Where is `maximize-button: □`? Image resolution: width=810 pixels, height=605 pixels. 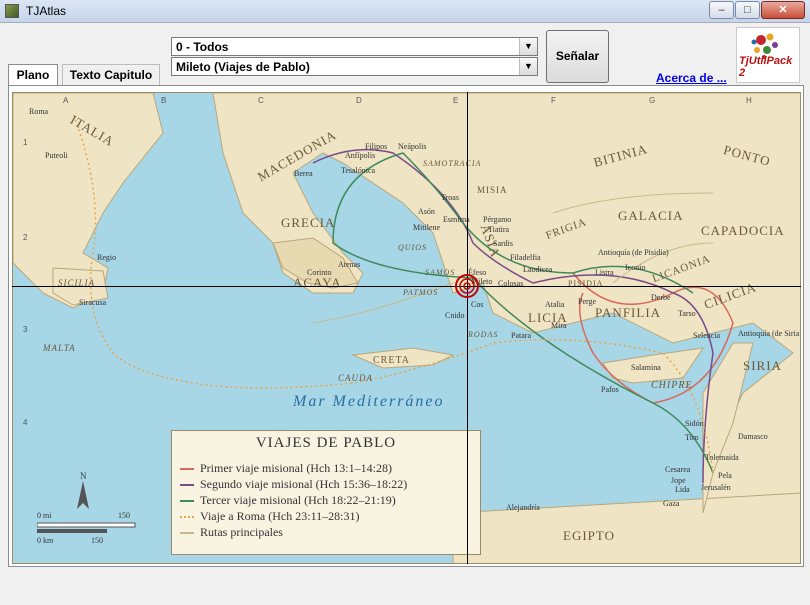
maximize-button: □ is located at coordinates (747, 10).